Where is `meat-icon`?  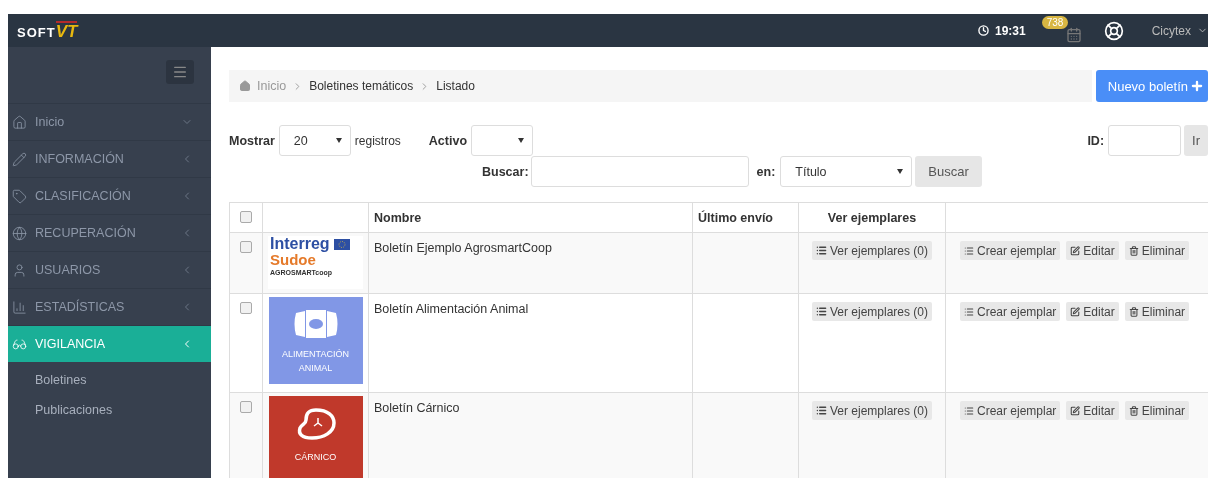 meat-icon is located at coordinates (315, 425).